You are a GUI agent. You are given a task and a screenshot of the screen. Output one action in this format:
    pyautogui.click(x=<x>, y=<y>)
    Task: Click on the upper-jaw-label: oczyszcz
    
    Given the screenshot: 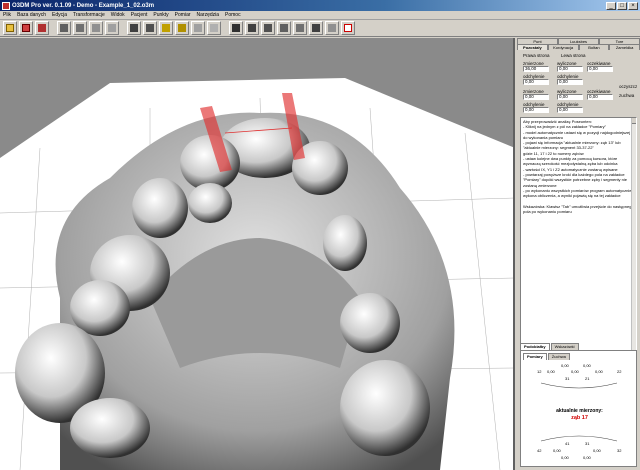 What is the action you would take?
    pyautogui.click(x=628, y=86)
    